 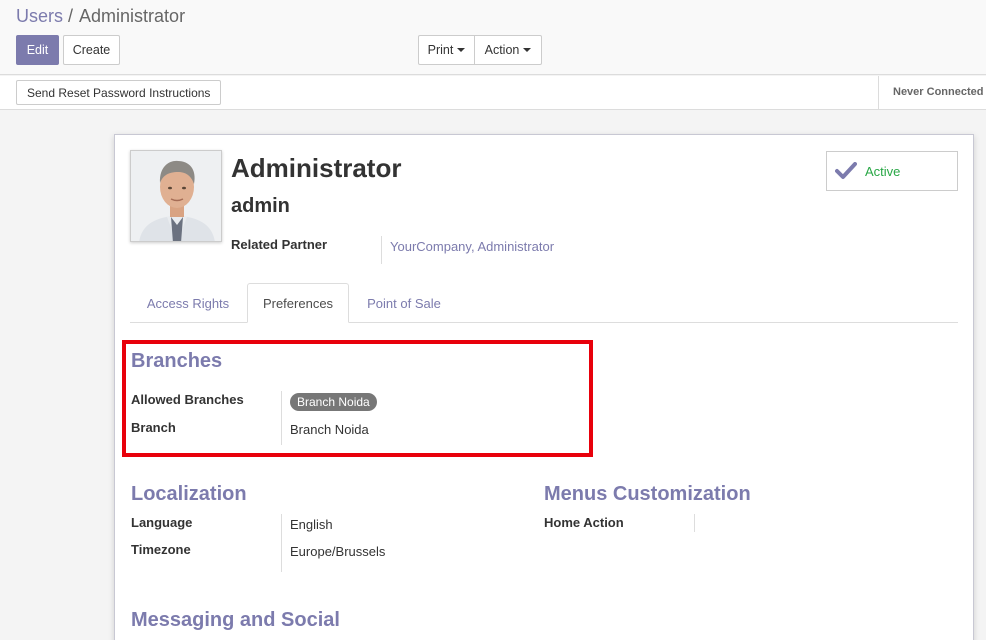 I want to click on tab-preferences: Preferences, so click(x=298, y=303).